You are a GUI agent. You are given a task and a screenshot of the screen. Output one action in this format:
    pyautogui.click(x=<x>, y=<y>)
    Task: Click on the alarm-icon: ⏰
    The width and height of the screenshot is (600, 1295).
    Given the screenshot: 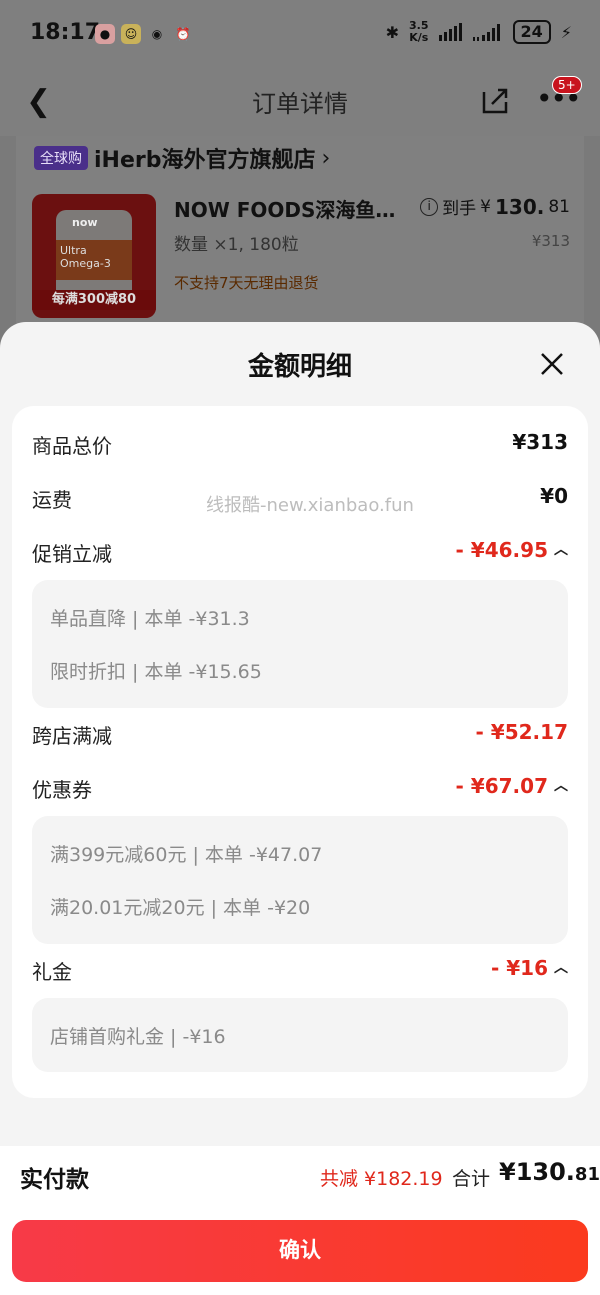 What is the action you would take?
    pyautogui.click(x=183, y=34)
    